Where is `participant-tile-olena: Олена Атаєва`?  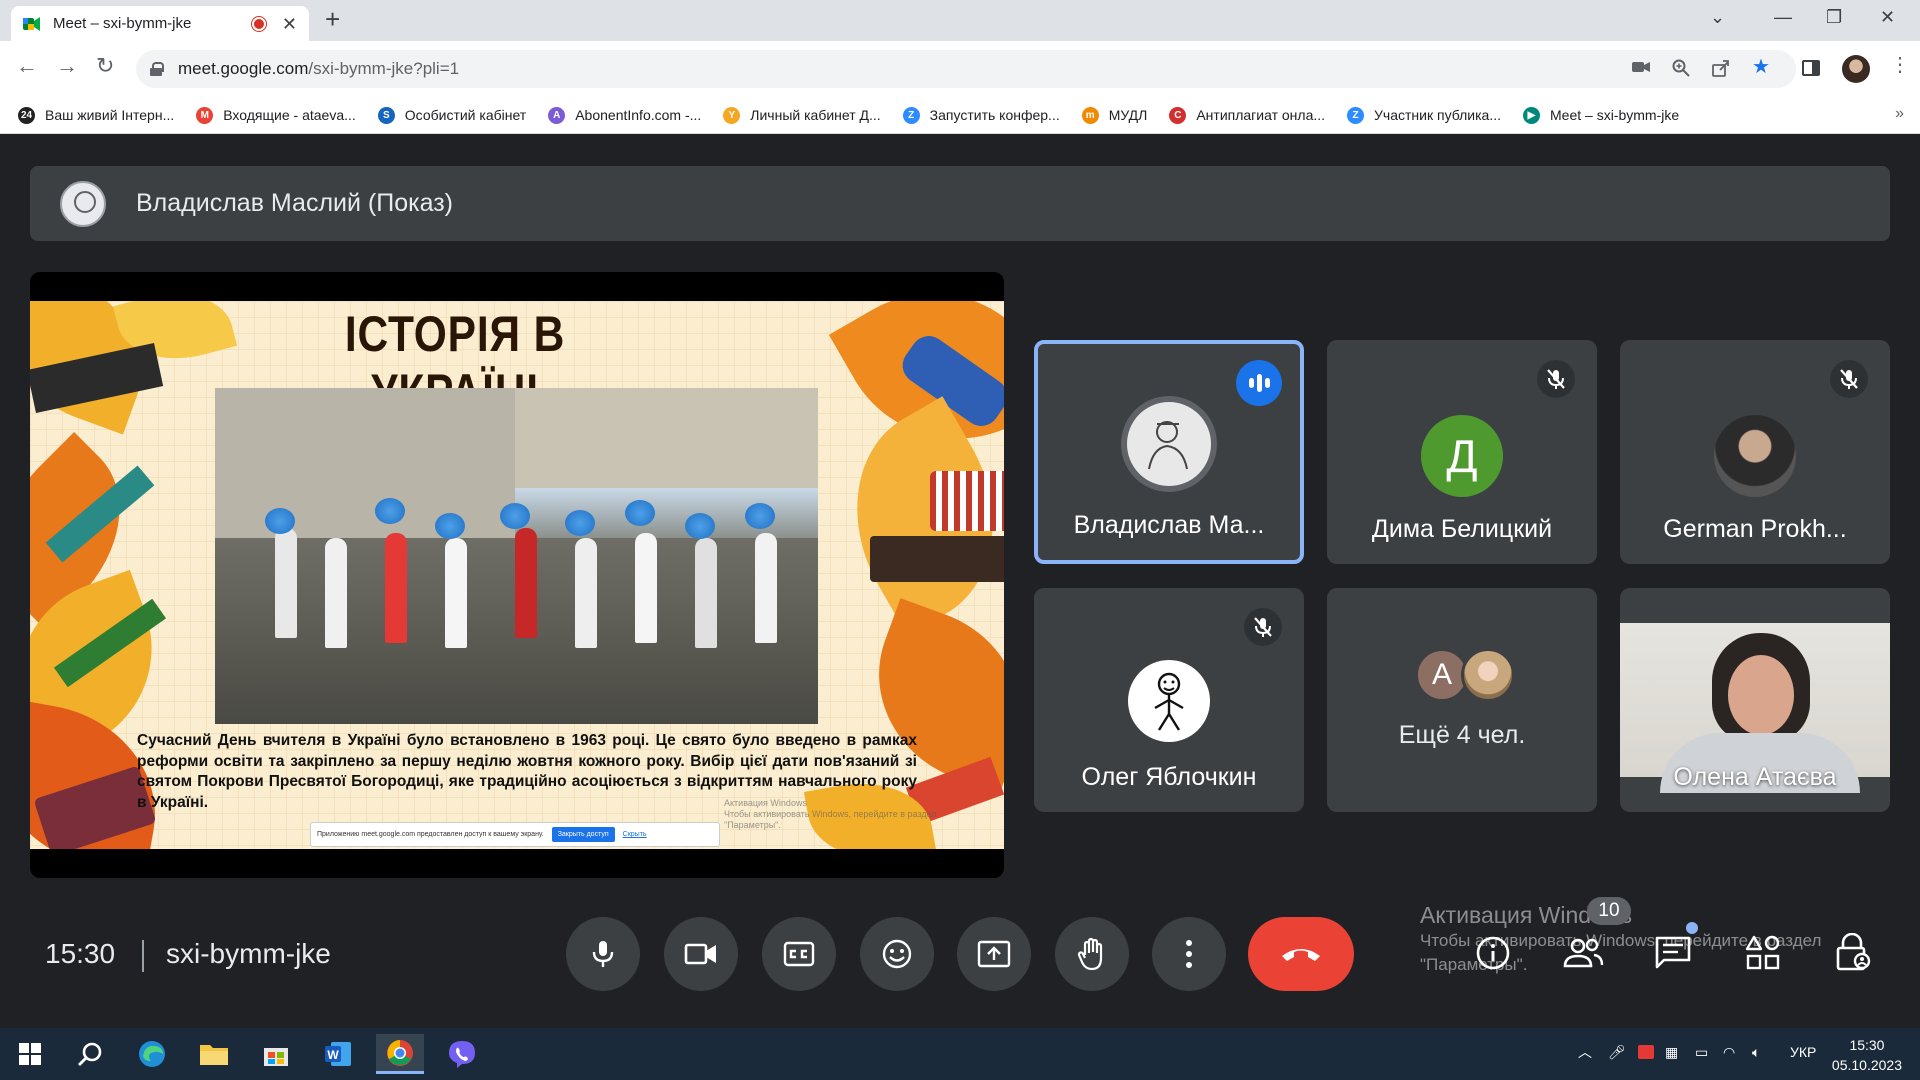
participant-tile-olena: Олена Атаєва is located at coordinates (1755, 700).